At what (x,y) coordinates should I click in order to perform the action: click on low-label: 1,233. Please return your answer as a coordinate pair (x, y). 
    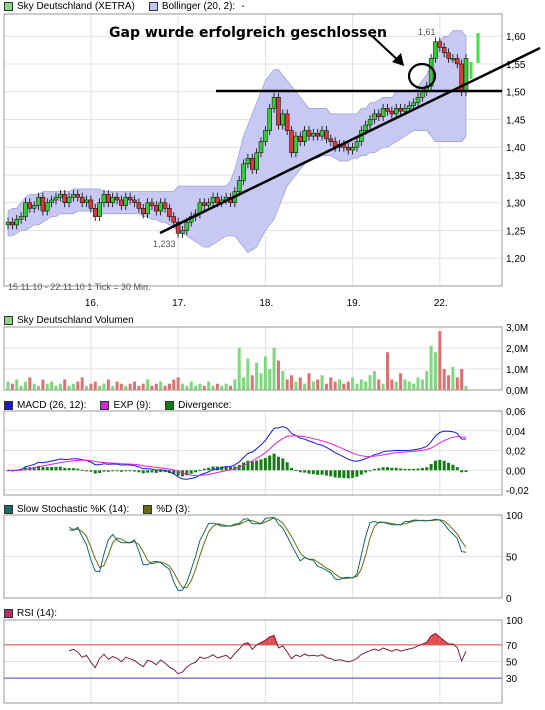
    Looking at the image, I should click on (164, 244).